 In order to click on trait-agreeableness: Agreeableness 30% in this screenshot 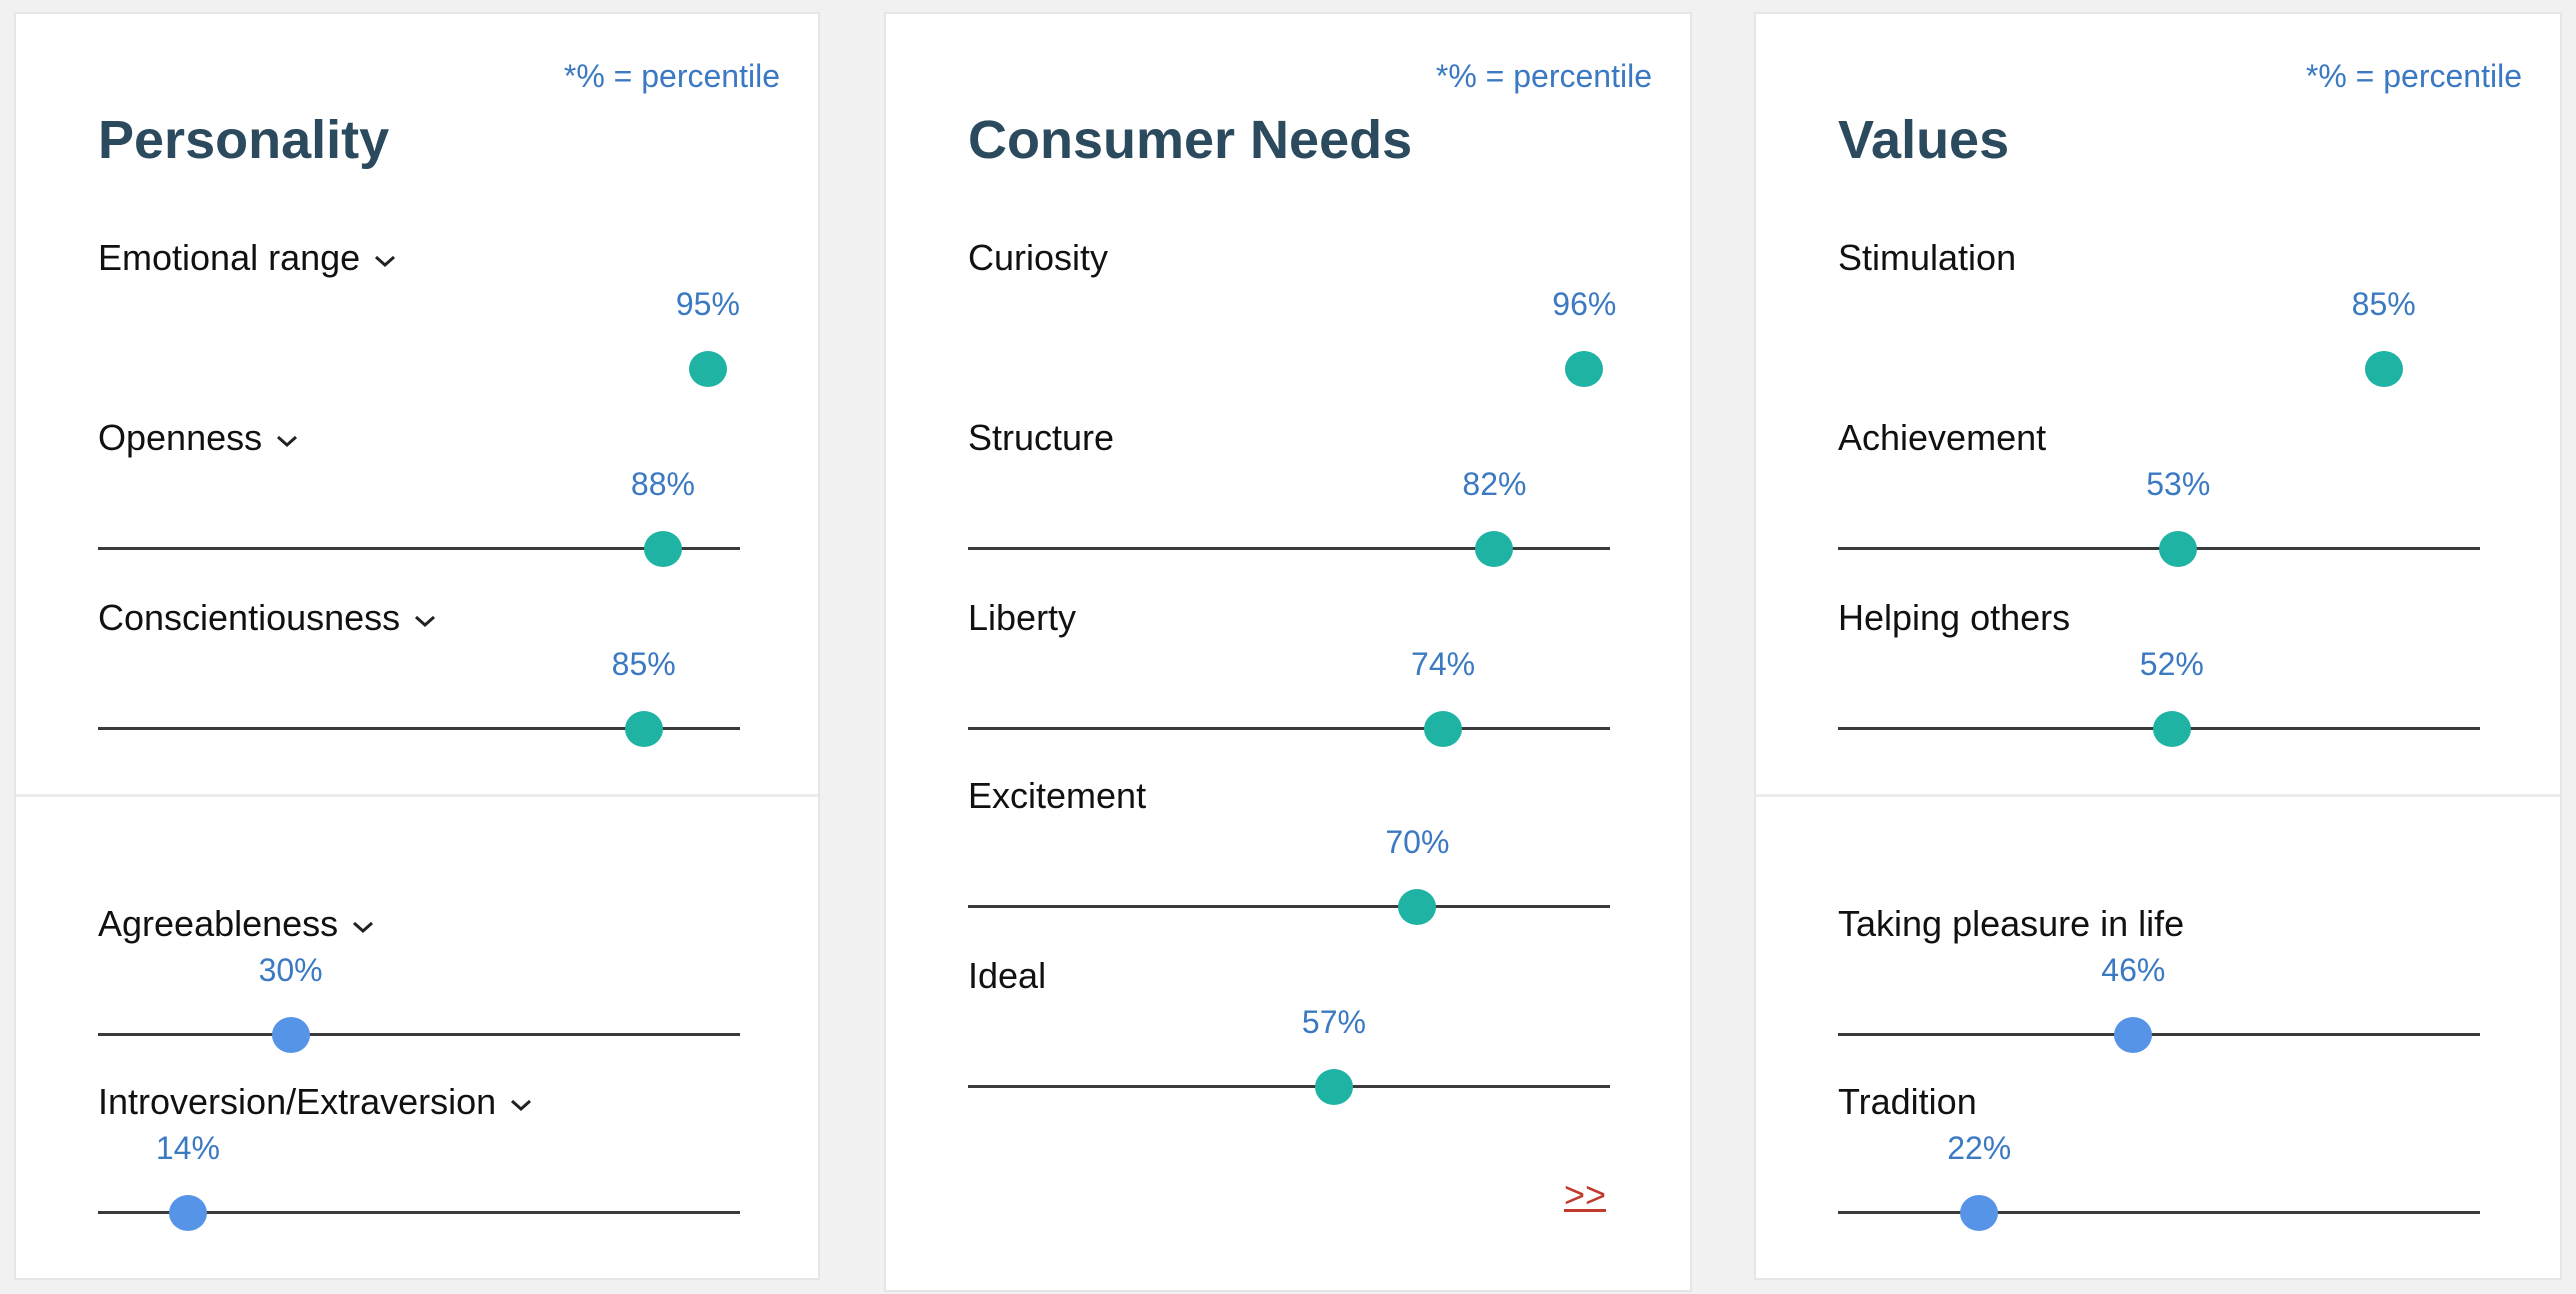, I will do `click(419, 987)`.